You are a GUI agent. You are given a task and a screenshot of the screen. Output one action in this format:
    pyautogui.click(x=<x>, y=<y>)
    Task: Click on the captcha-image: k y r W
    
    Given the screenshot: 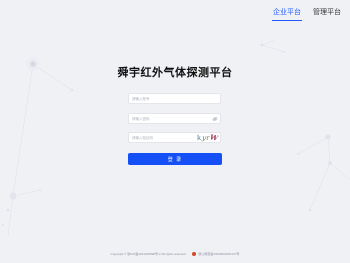 What is the action you would take?
    pyautogui.click(x=208, y=137)
    